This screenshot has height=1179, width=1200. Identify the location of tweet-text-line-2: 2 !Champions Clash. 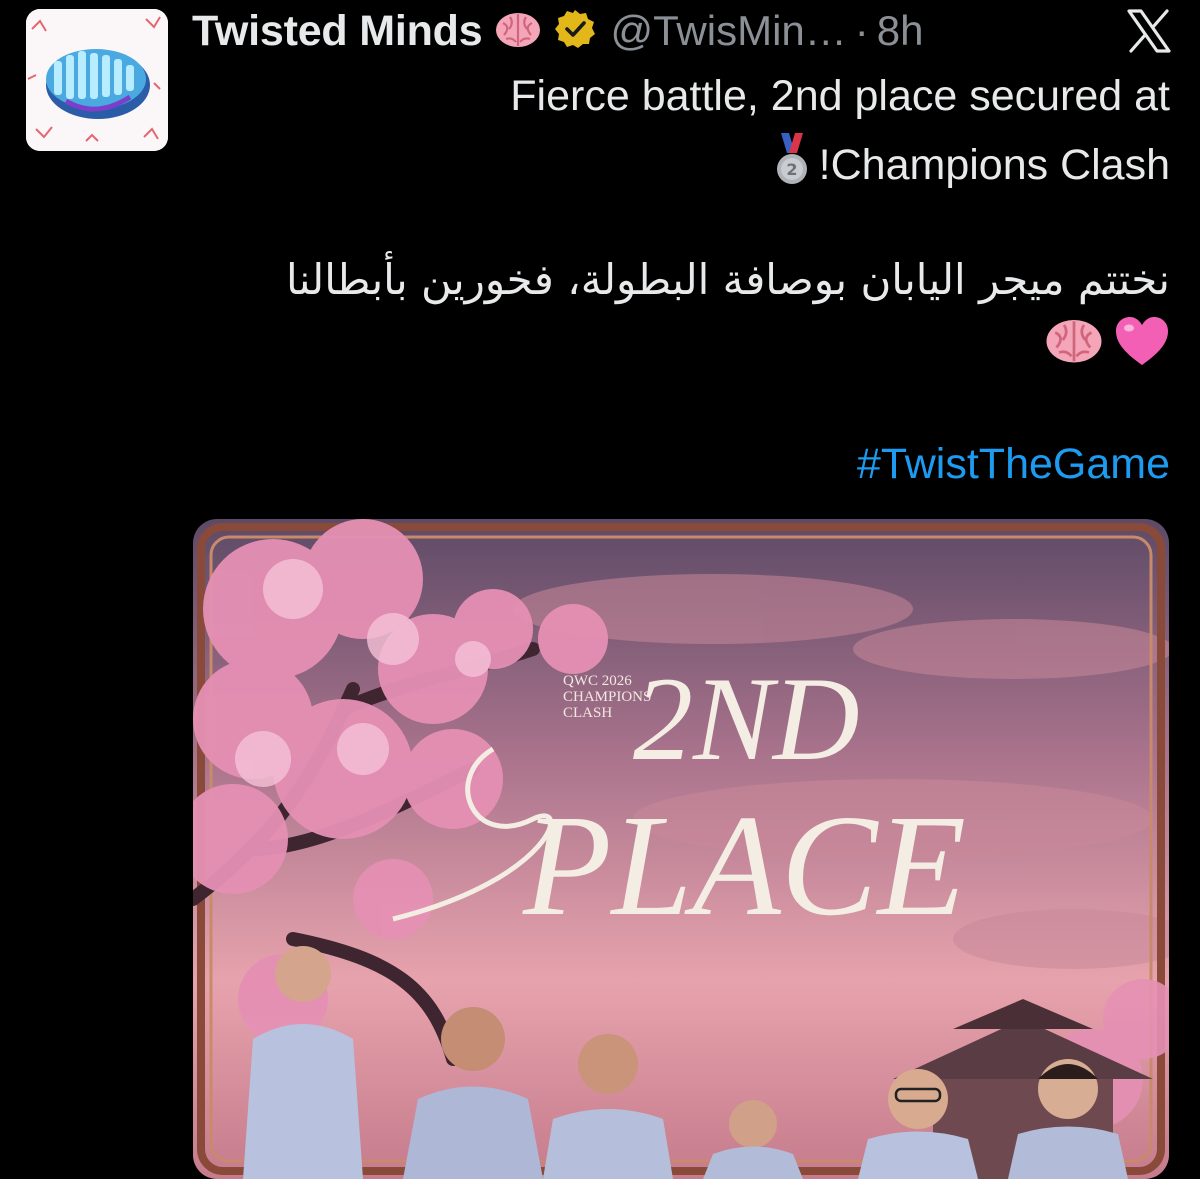
(972, 165).